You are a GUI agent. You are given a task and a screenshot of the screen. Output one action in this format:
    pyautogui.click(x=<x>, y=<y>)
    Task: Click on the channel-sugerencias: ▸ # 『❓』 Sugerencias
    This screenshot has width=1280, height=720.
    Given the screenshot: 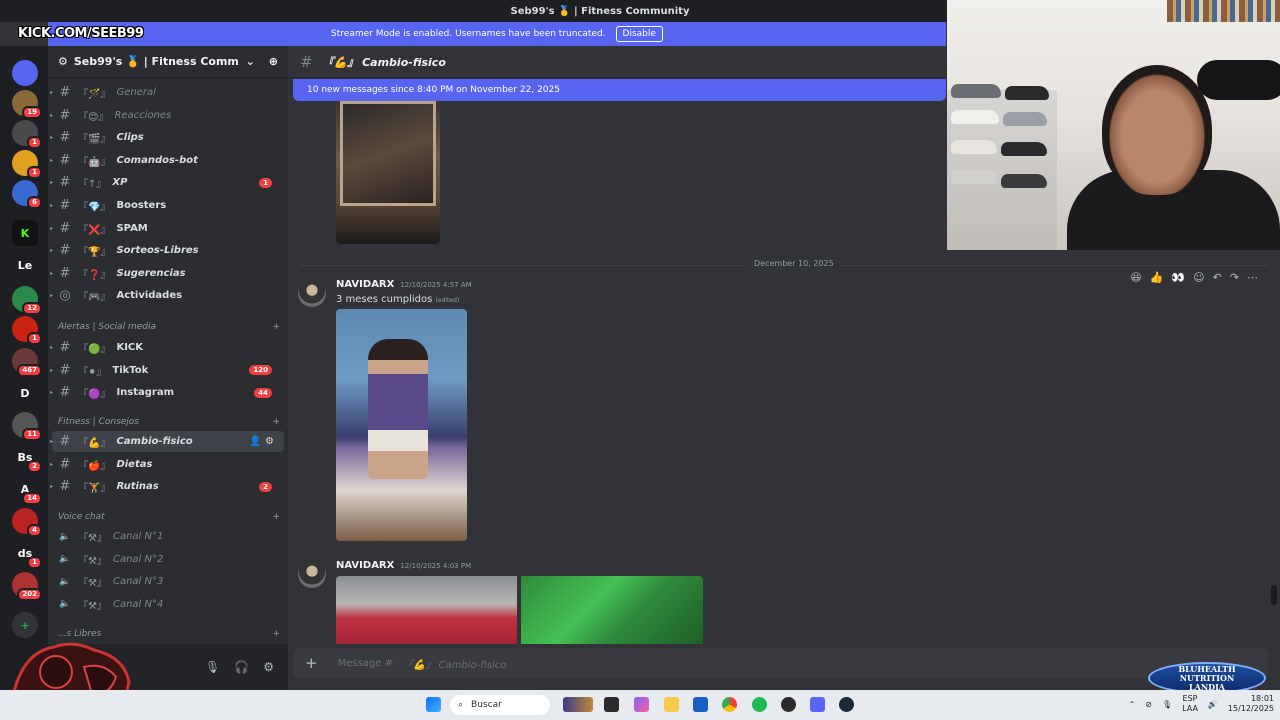 What is the action you would take?
    pyautogui.click(x=167, y=273)
    